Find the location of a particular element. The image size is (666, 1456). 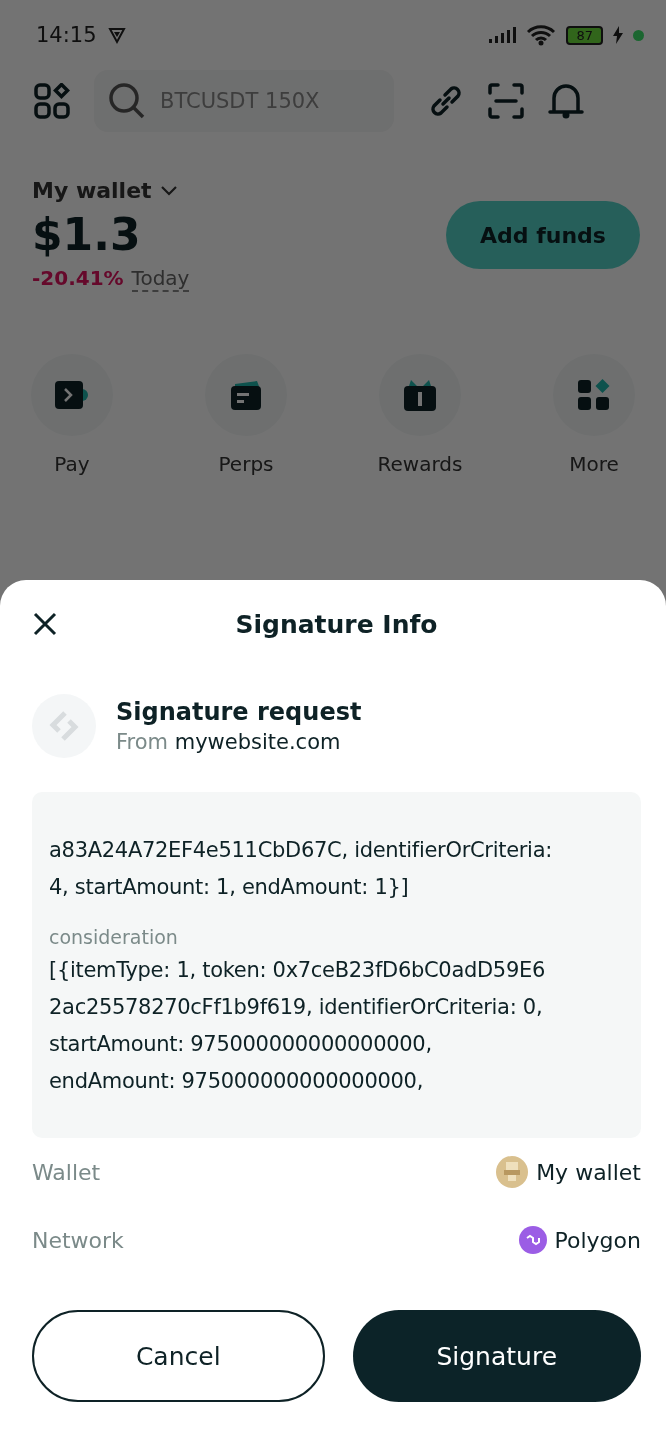

network-logo-icon is located at coordinates (532, 1240).